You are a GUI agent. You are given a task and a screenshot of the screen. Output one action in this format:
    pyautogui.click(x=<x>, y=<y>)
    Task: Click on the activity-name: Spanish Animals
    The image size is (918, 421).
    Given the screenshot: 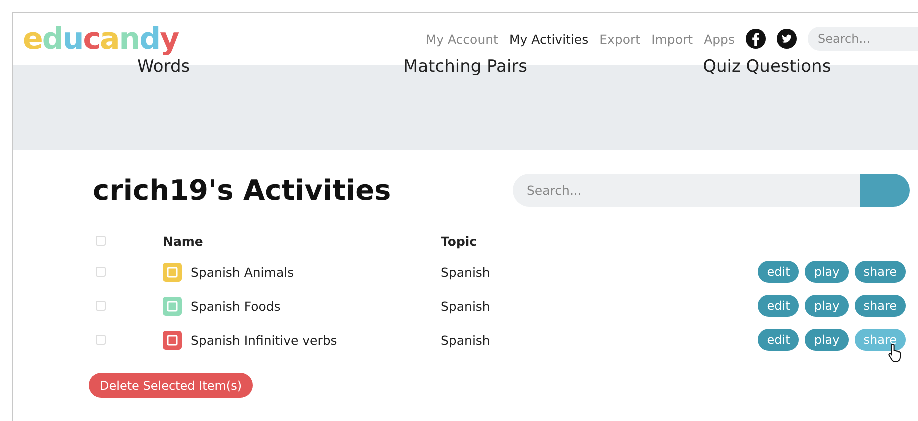 What is the action you would take?
    pyautogui.click(x=242, y=272)
    